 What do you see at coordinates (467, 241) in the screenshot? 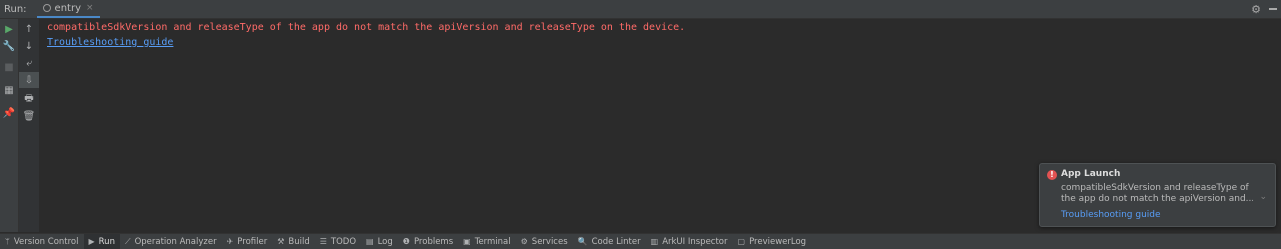
I see `terminal-icon: ▣` at bounding box center [467, 241].